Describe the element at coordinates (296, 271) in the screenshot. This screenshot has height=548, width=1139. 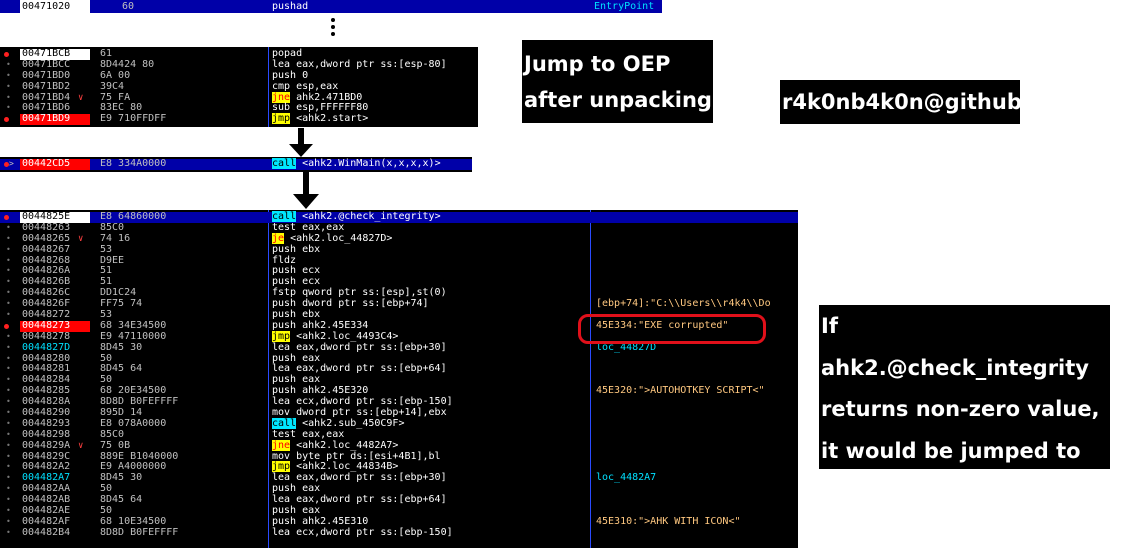
I see `instruction-text: push ecx` at that location.